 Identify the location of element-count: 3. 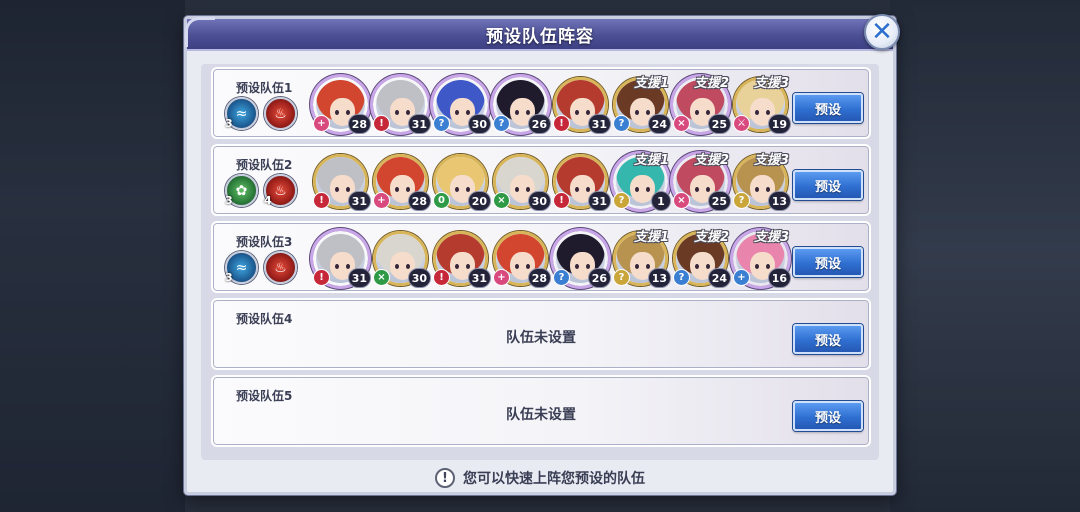
(229, 200).